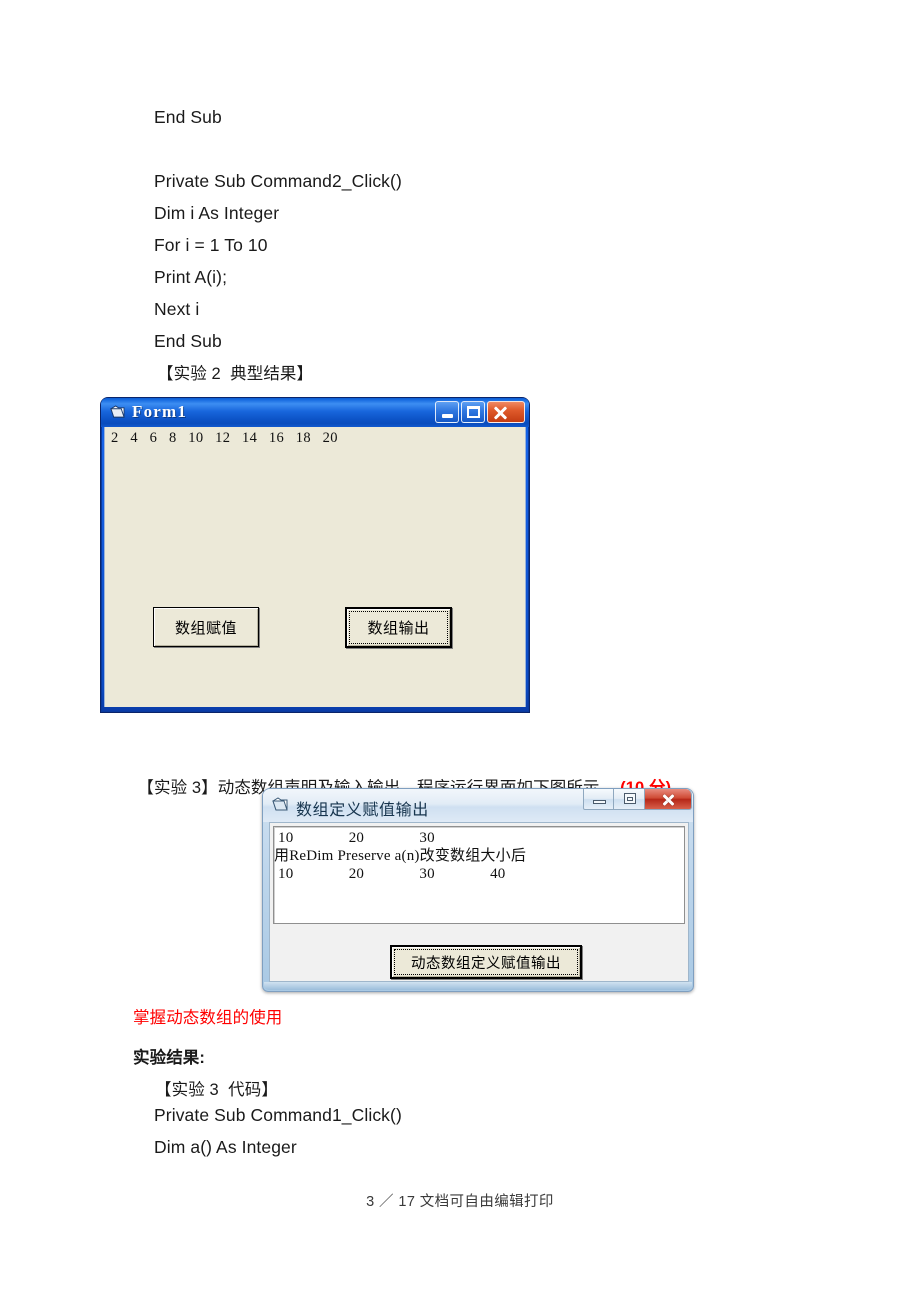 Image resolution: width=920 pixels, height=1300 pixels. Describe the element at coordinates (478, 805) in the screenshot. I see `w7-titlebar: 数组定义赋值输出` at that location.